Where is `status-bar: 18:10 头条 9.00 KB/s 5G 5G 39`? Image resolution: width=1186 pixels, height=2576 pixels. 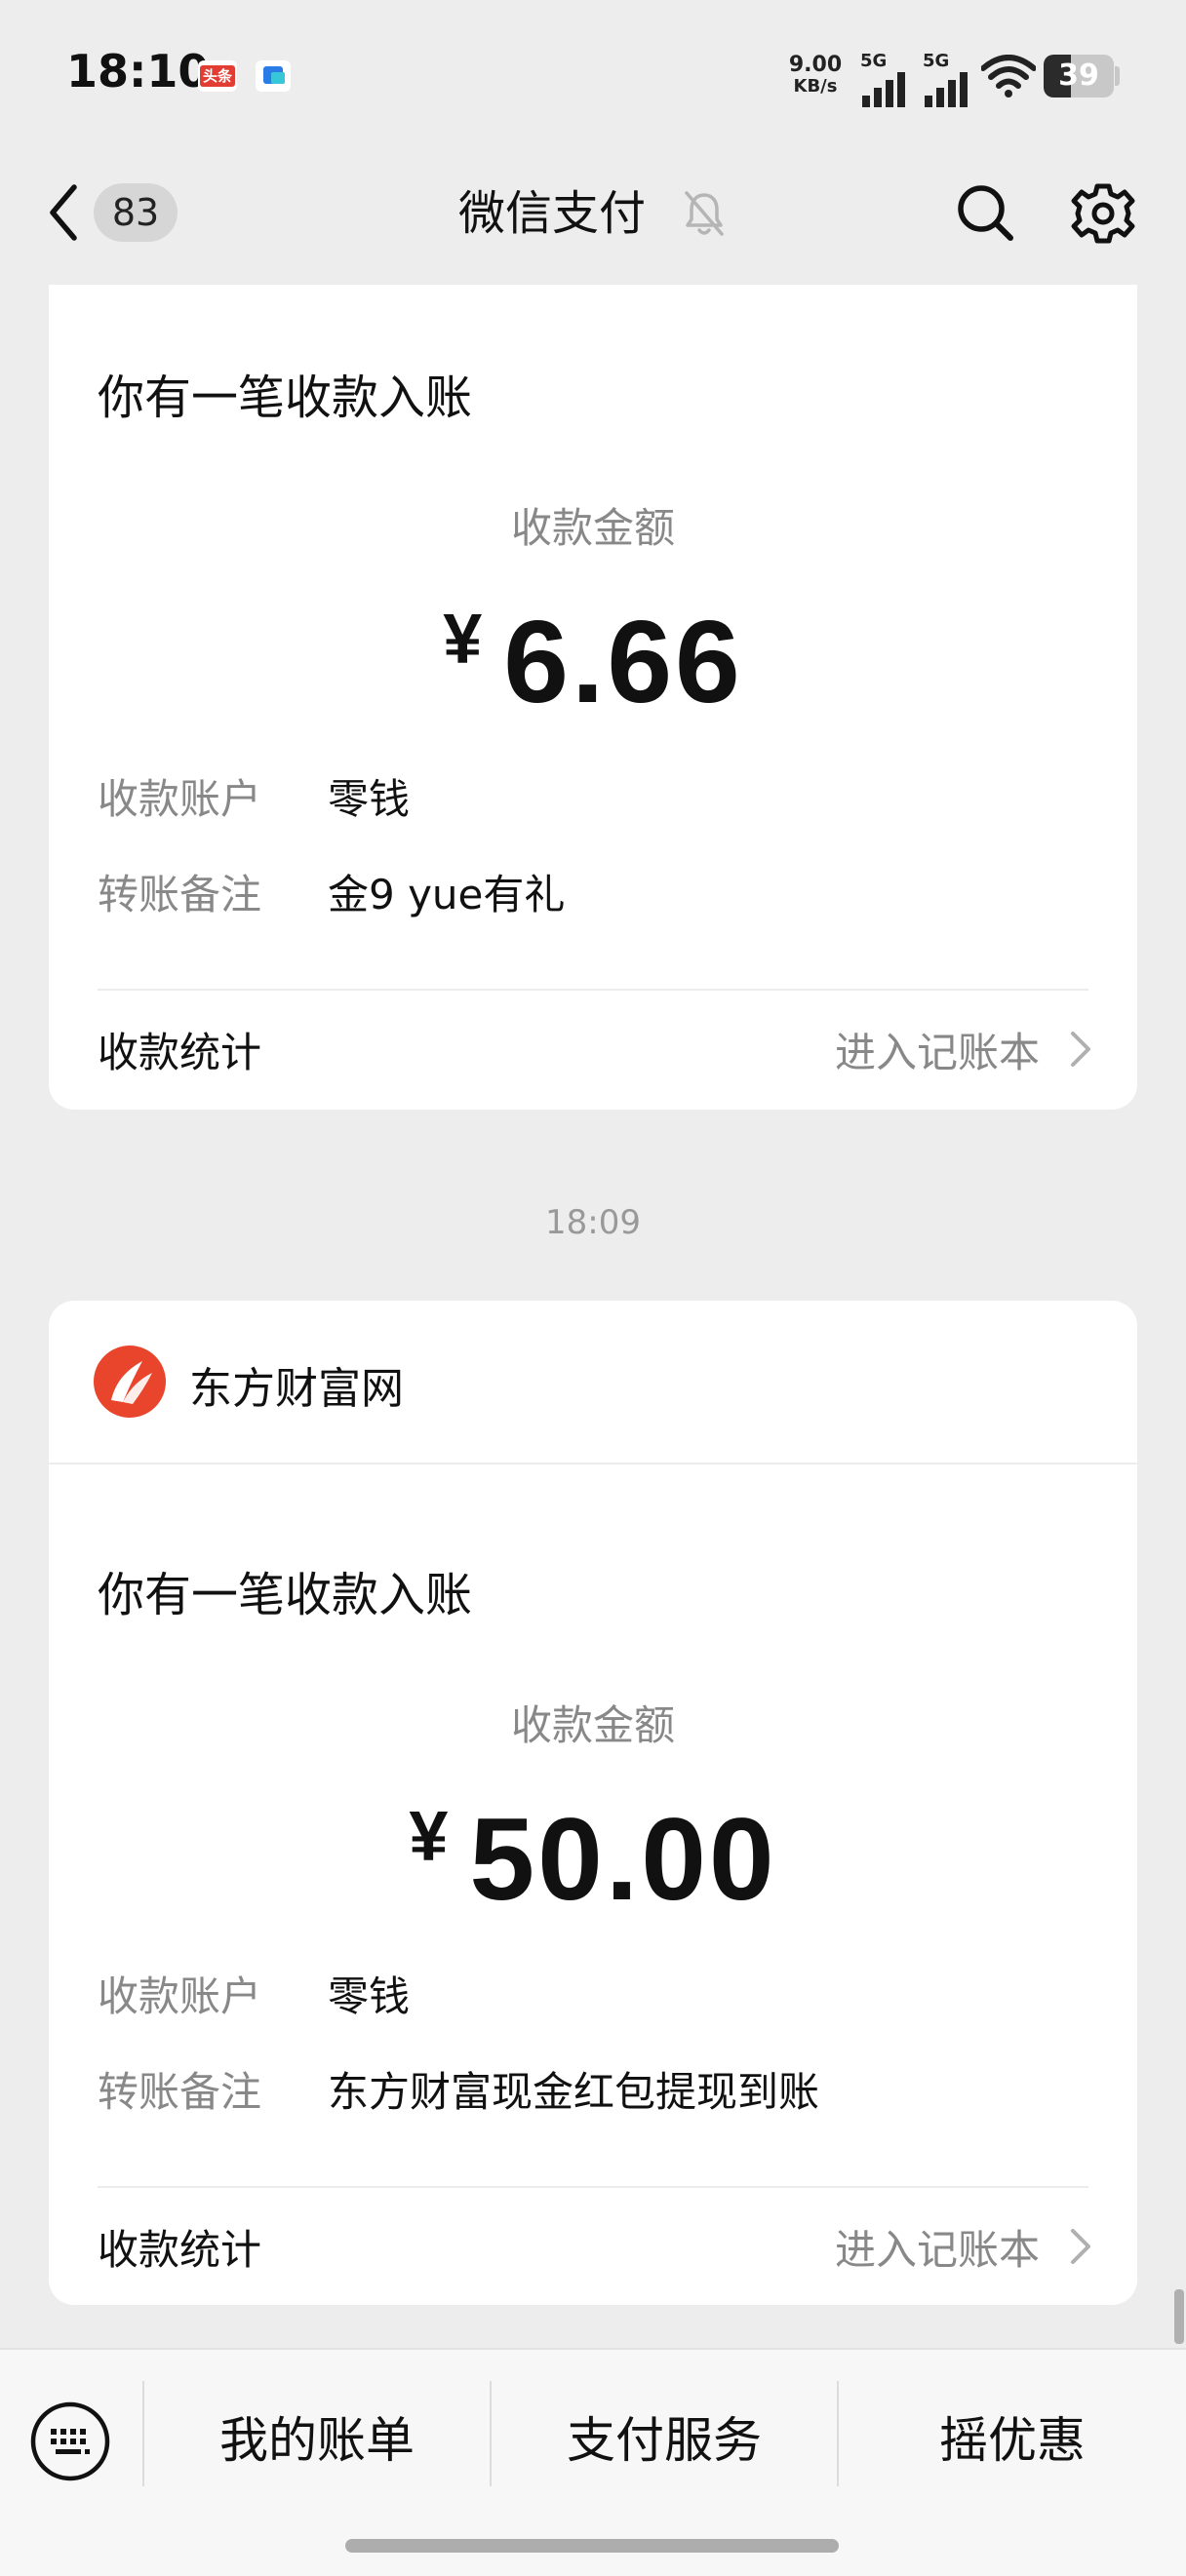 status-bar: 18:10 头条 9.00 KB/s 5G 5G 39 is located at coordinates (593, 73).